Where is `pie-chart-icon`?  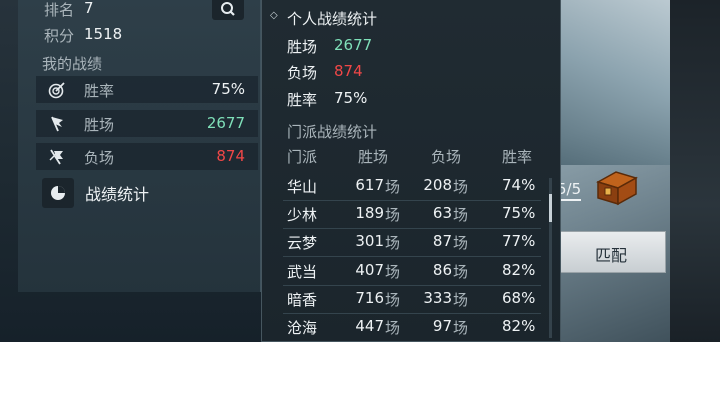 pie-chart-icon is located at coordinates (58, 193).